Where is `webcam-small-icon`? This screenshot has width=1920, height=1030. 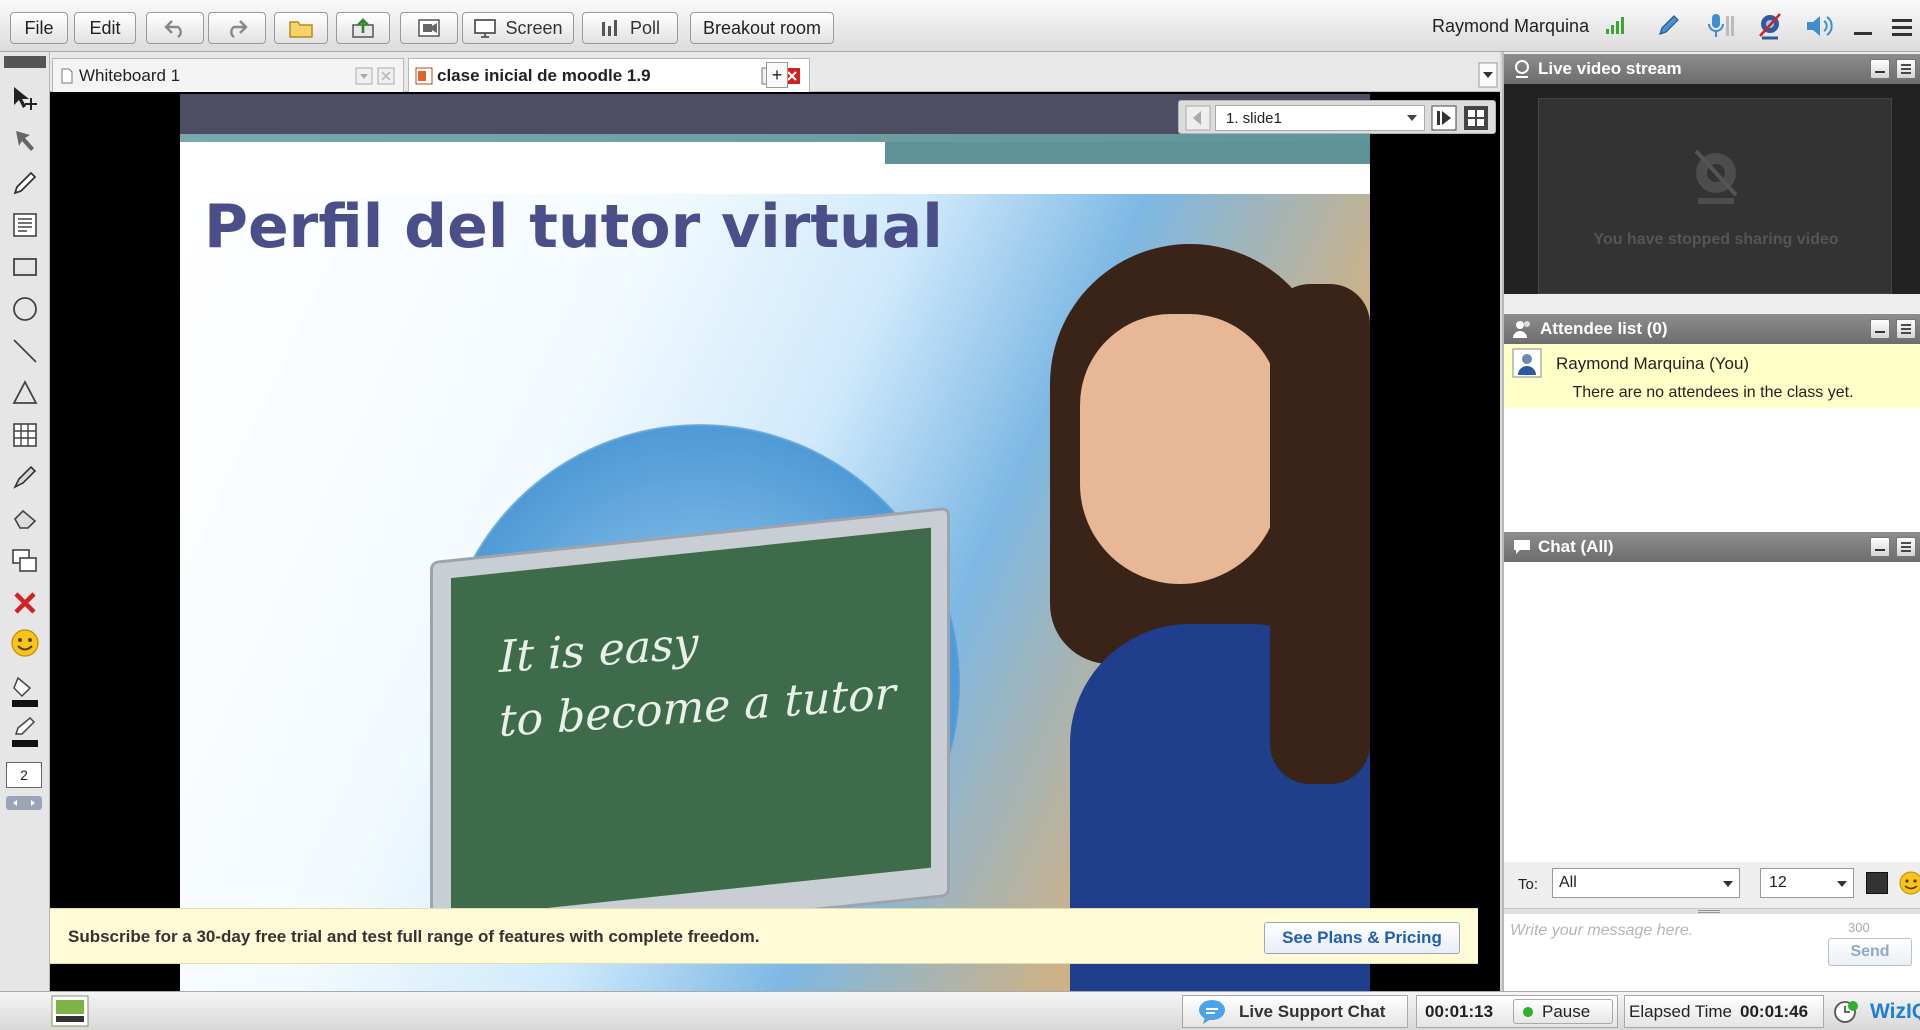 webcam-small-icon is located at coordinates (1522, 69).